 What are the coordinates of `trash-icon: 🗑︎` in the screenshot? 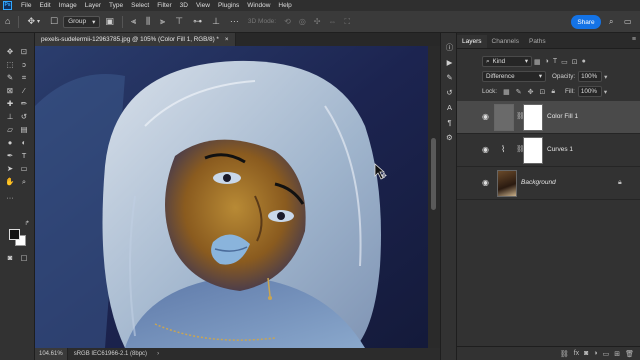 It's located at (629, 354).